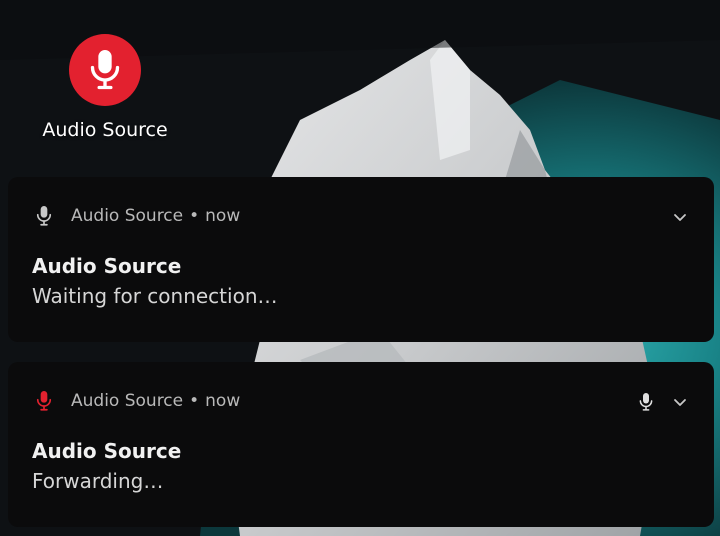 The image size is (720, 536). I want to click on microphone-action-button, so click(646, 402).